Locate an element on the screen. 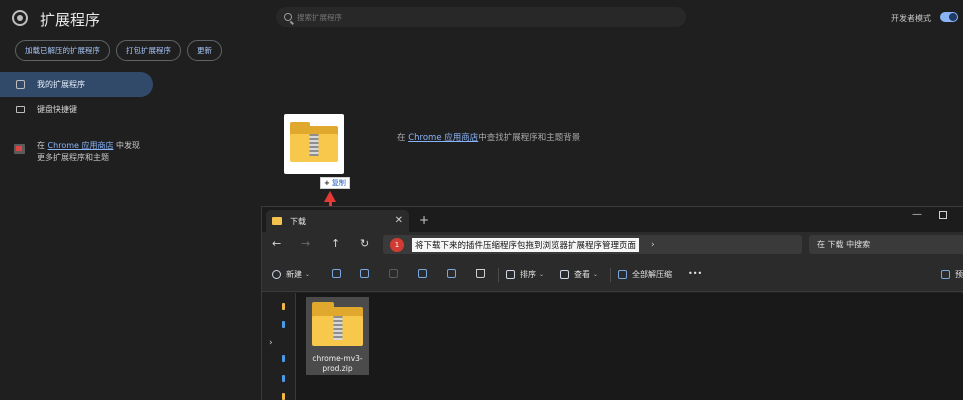 This screenshot has height=400, width=963. preview-label: 预 is located at coordinates (959, 274).